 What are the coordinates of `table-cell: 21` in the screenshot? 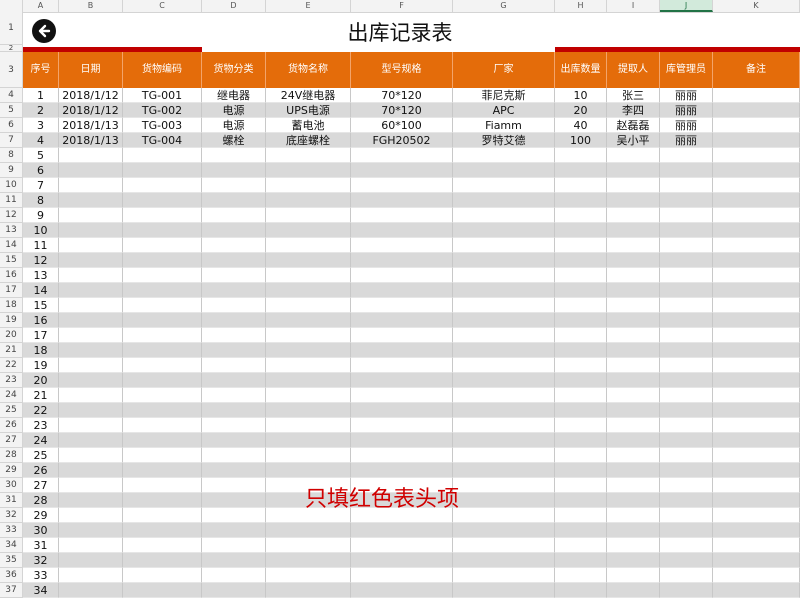 It's located at (41, 395).